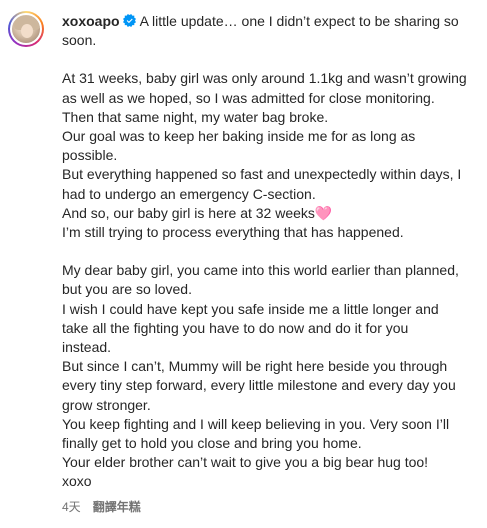  What do you see at coordinates (87, 347) in the screenshot?
I see `caption-line: instead.` at bounding box center [87, 347].